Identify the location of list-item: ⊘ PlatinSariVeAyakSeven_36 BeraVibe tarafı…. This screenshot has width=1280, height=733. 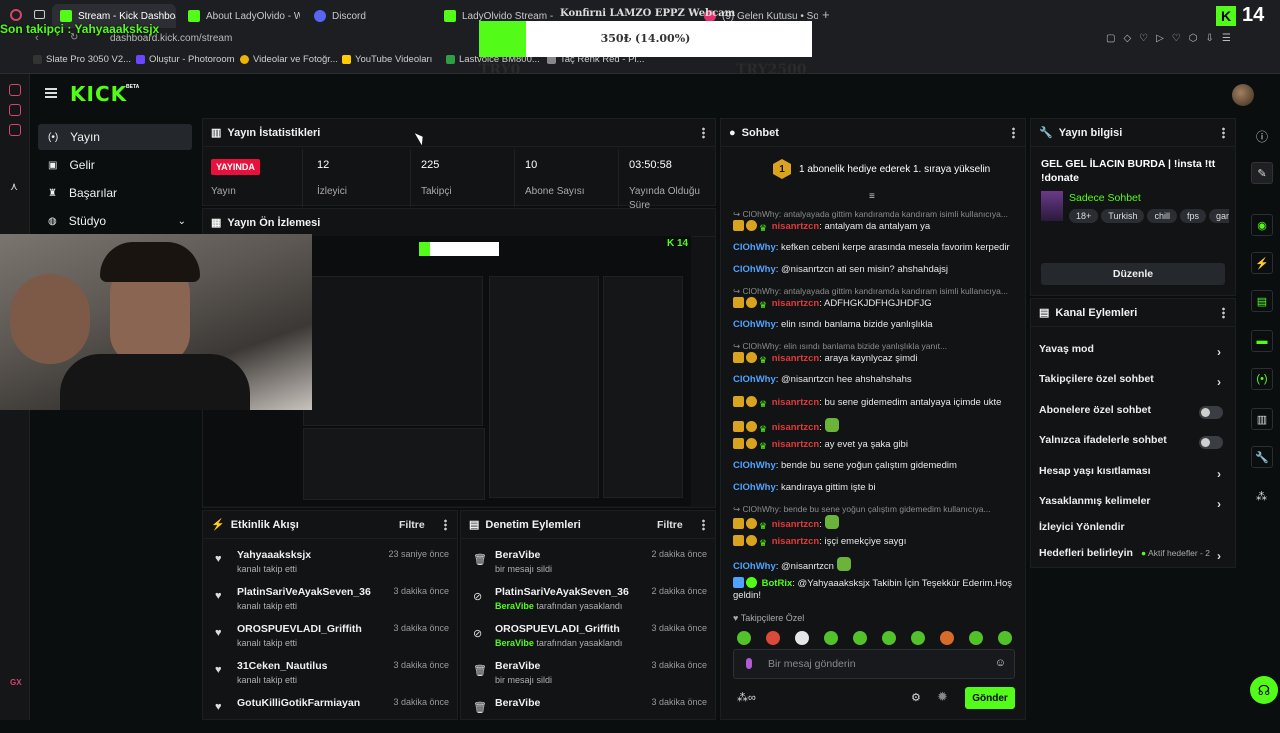
(588, 604).